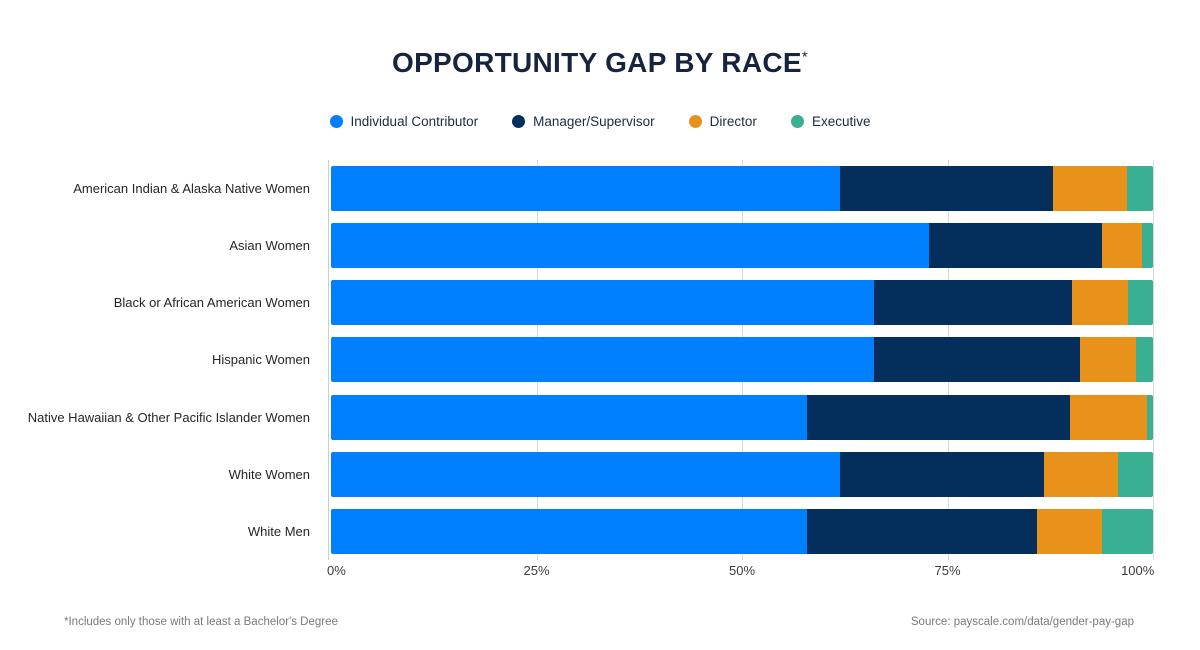  Describe the element at coordinates (1138, 570) in the screenshot. I see `x-axis-tick-label: 100%` at that location.